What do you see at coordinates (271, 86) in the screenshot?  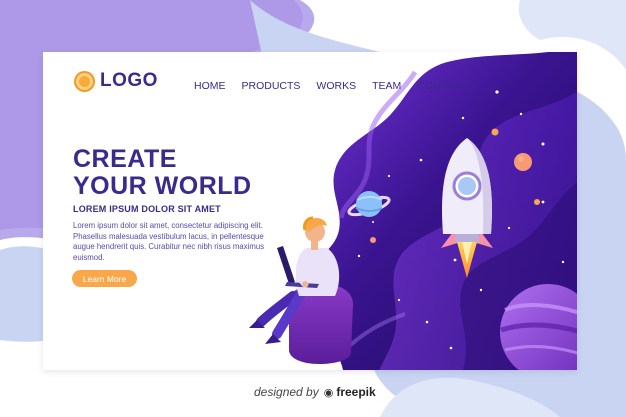 I see `nav-item-products: PRODUCTS` at bounding box center [271, 86].